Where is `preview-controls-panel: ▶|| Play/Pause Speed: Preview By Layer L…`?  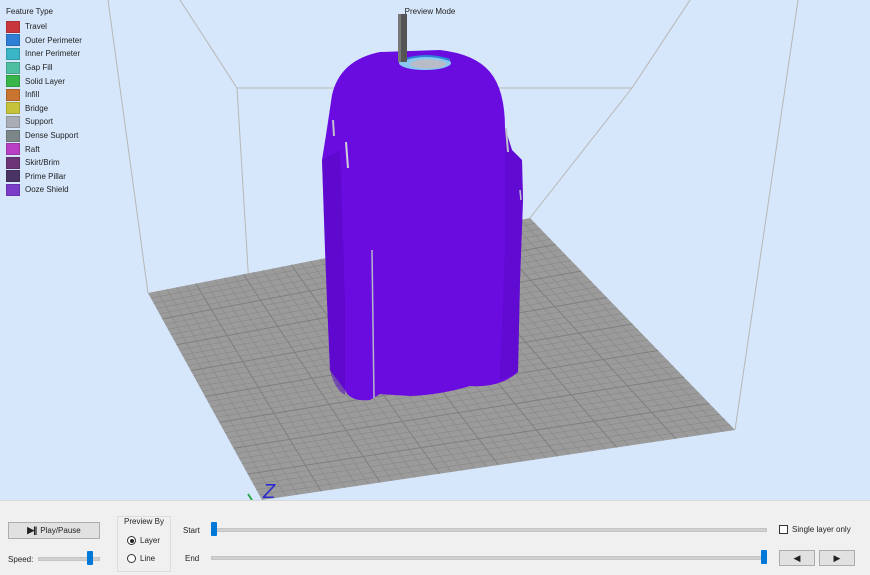
preview-controls-panel: ▶|| Play/Pause Speed: Preview By Layer L… is located at coordinates (435, 537).